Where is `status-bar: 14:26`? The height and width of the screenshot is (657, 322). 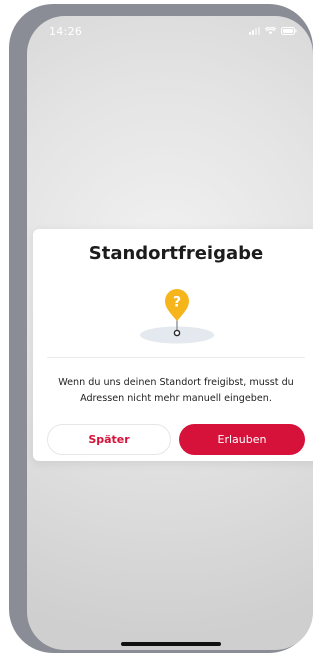
status-bar: 14:26 is located at coordinates (170, 31).